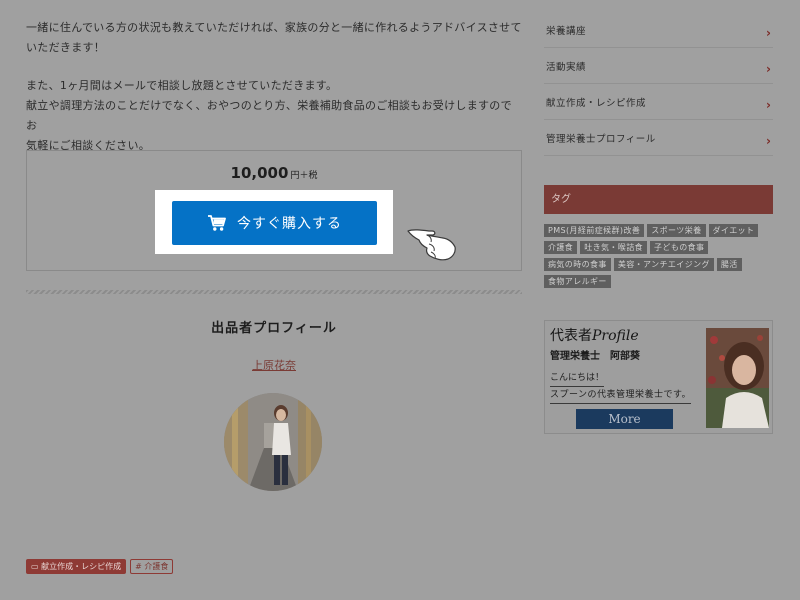 The image size is (800, 600). What do you see at coordinates (624, 419) in the screenshot?
I see `more-button: More` at bounding box center [624, 419].